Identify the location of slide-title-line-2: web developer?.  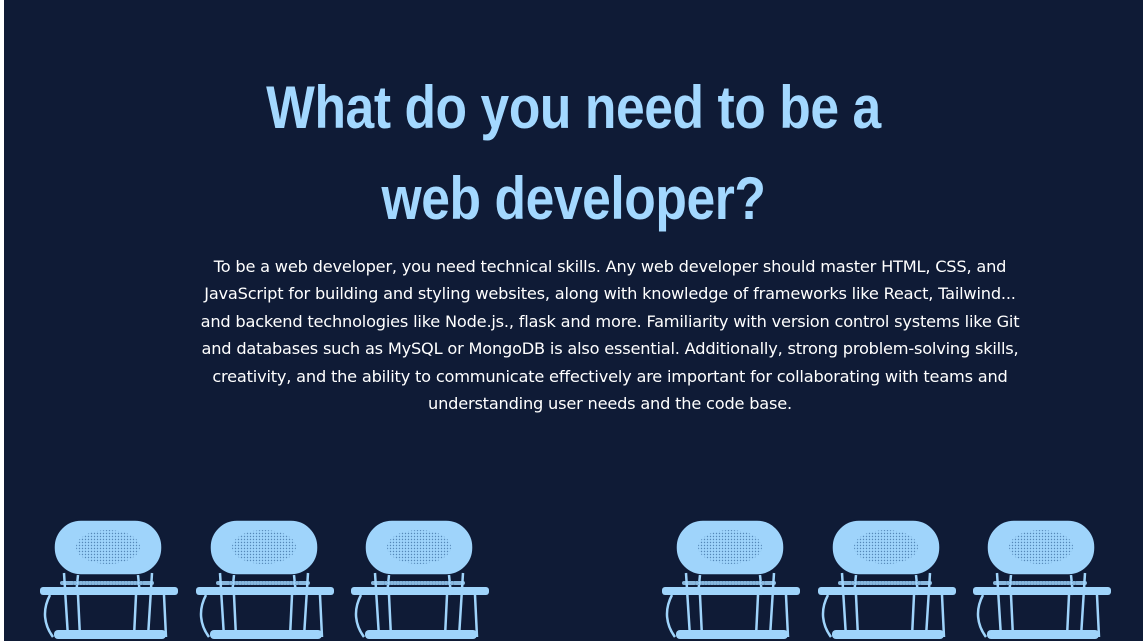
(573, 198).